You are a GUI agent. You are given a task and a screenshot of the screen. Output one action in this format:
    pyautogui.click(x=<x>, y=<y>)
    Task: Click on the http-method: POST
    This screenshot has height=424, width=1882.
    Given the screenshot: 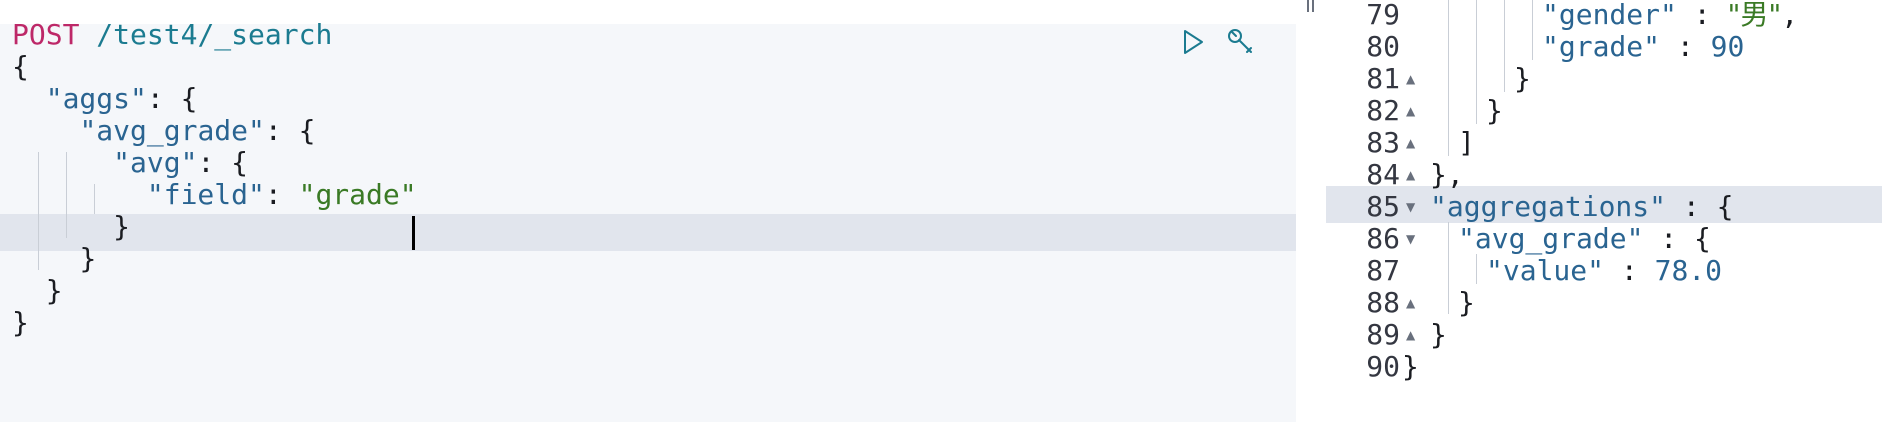 What is the action you would take?
    pyautogui.click(x=46, y=34)
    